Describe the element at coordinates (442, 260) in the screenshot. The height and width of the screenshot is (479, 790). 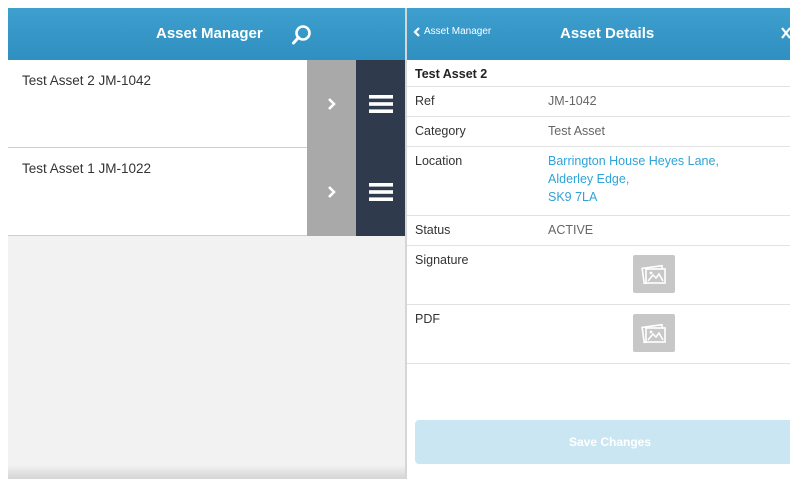
I see `signature-label: Signature` at that location.